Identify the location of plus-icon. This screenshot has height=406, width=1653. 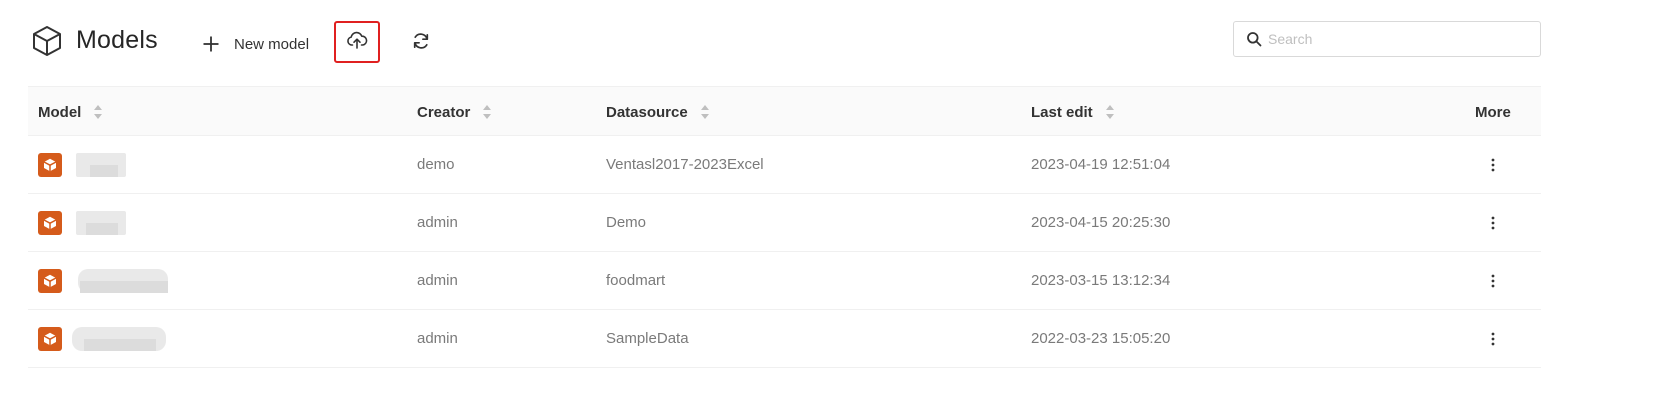
(211, 44).